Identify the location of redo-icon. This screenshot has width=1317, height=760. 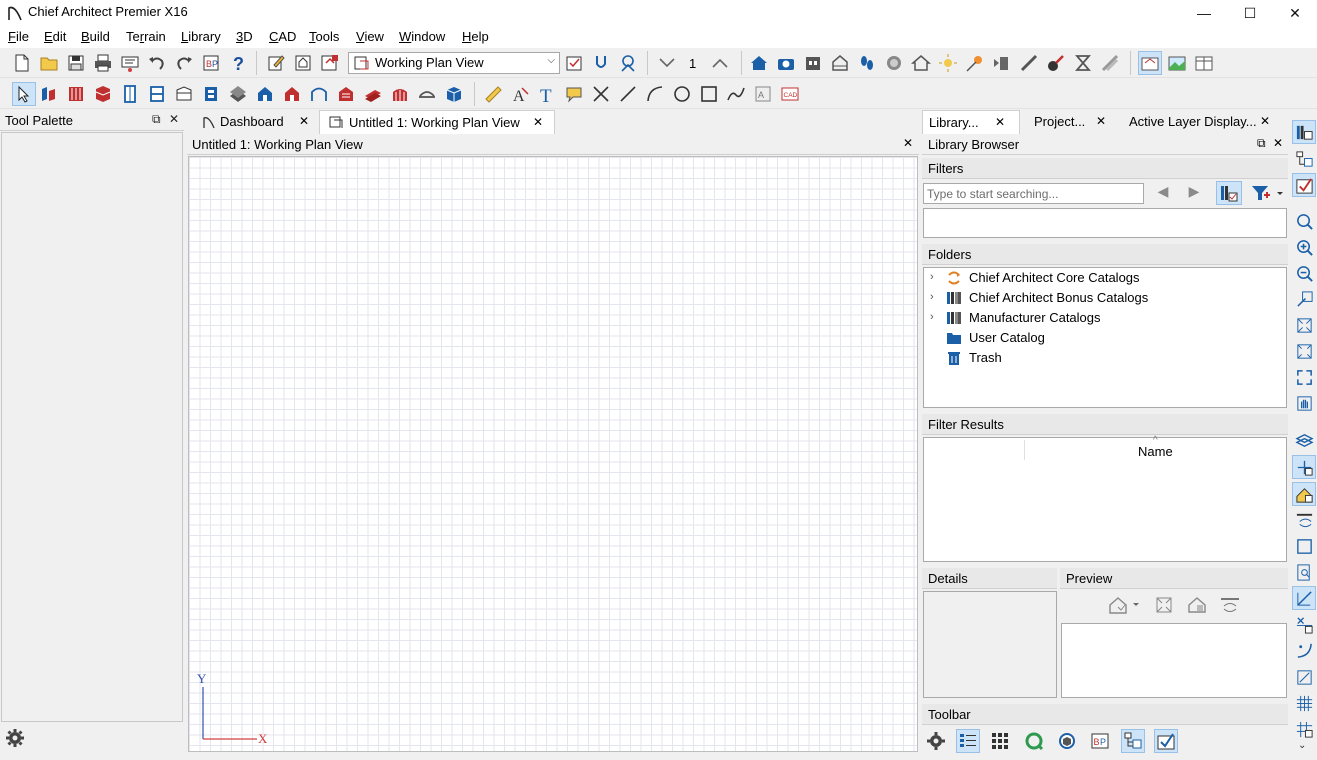
(184, 63).